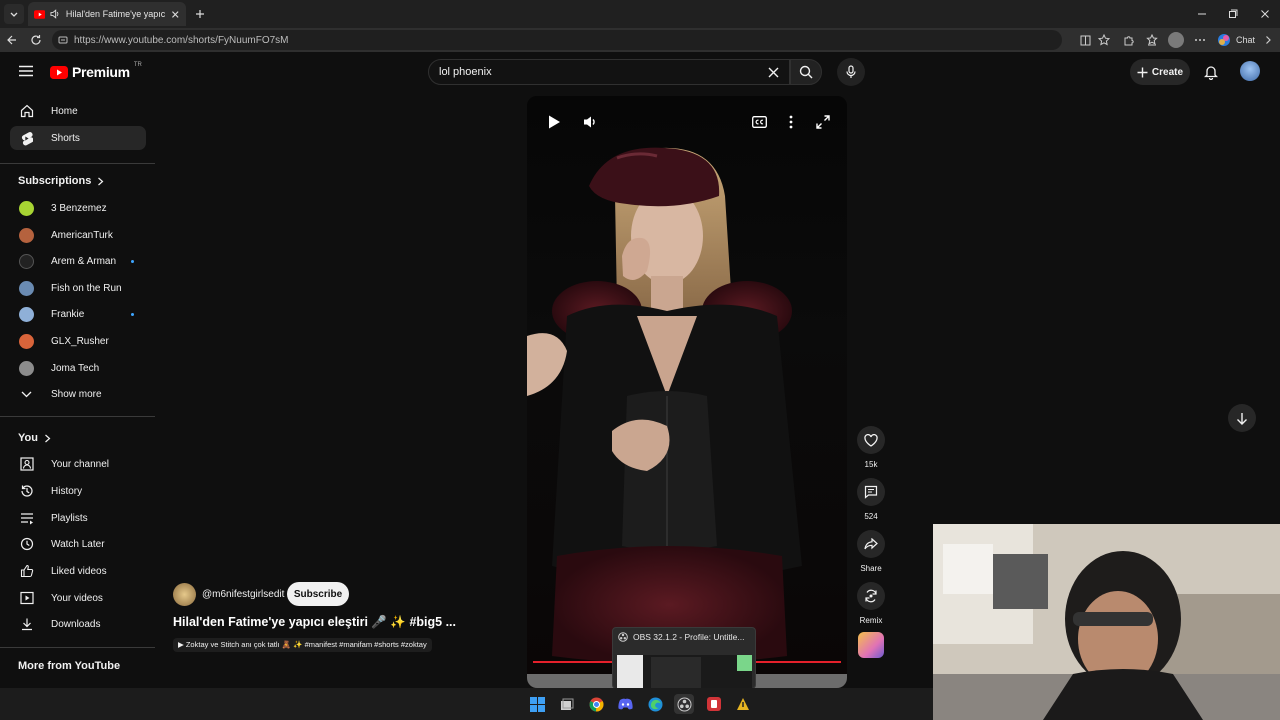 The image size is (1280, 720). I want to click on sidebar-item-your-videos: Your videos, so click(78, 598).